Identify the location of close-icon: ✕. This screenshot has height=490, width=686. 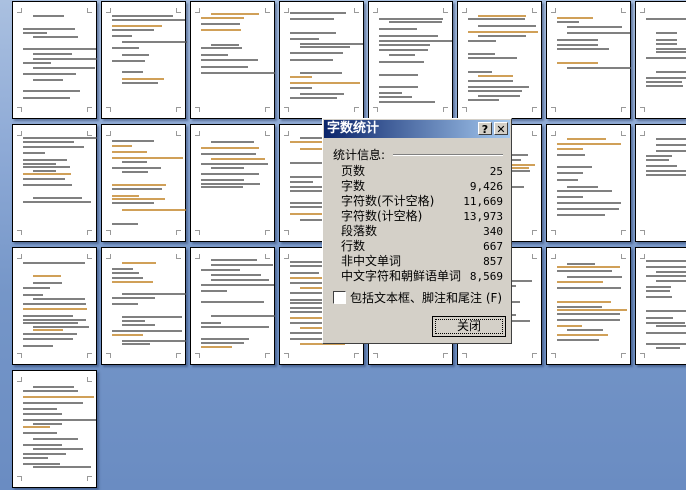
(501, 129).